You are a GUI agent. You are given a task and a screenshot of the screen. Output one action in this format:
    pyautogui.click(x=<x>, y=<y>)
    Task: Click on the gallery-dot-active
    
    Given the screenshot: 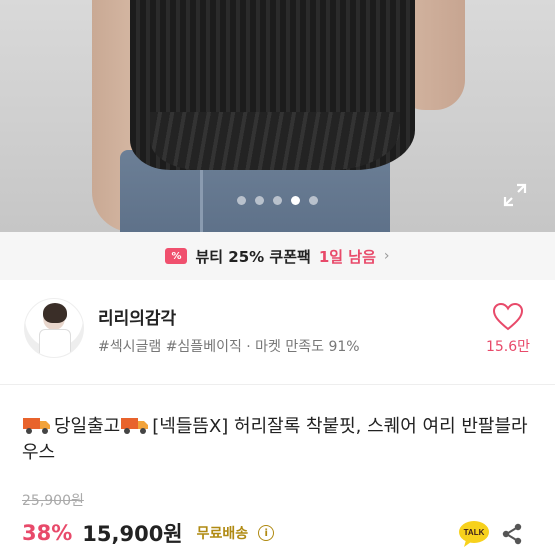 What is the action you would take?
    pyautogui.click(x=295, y=200)
    